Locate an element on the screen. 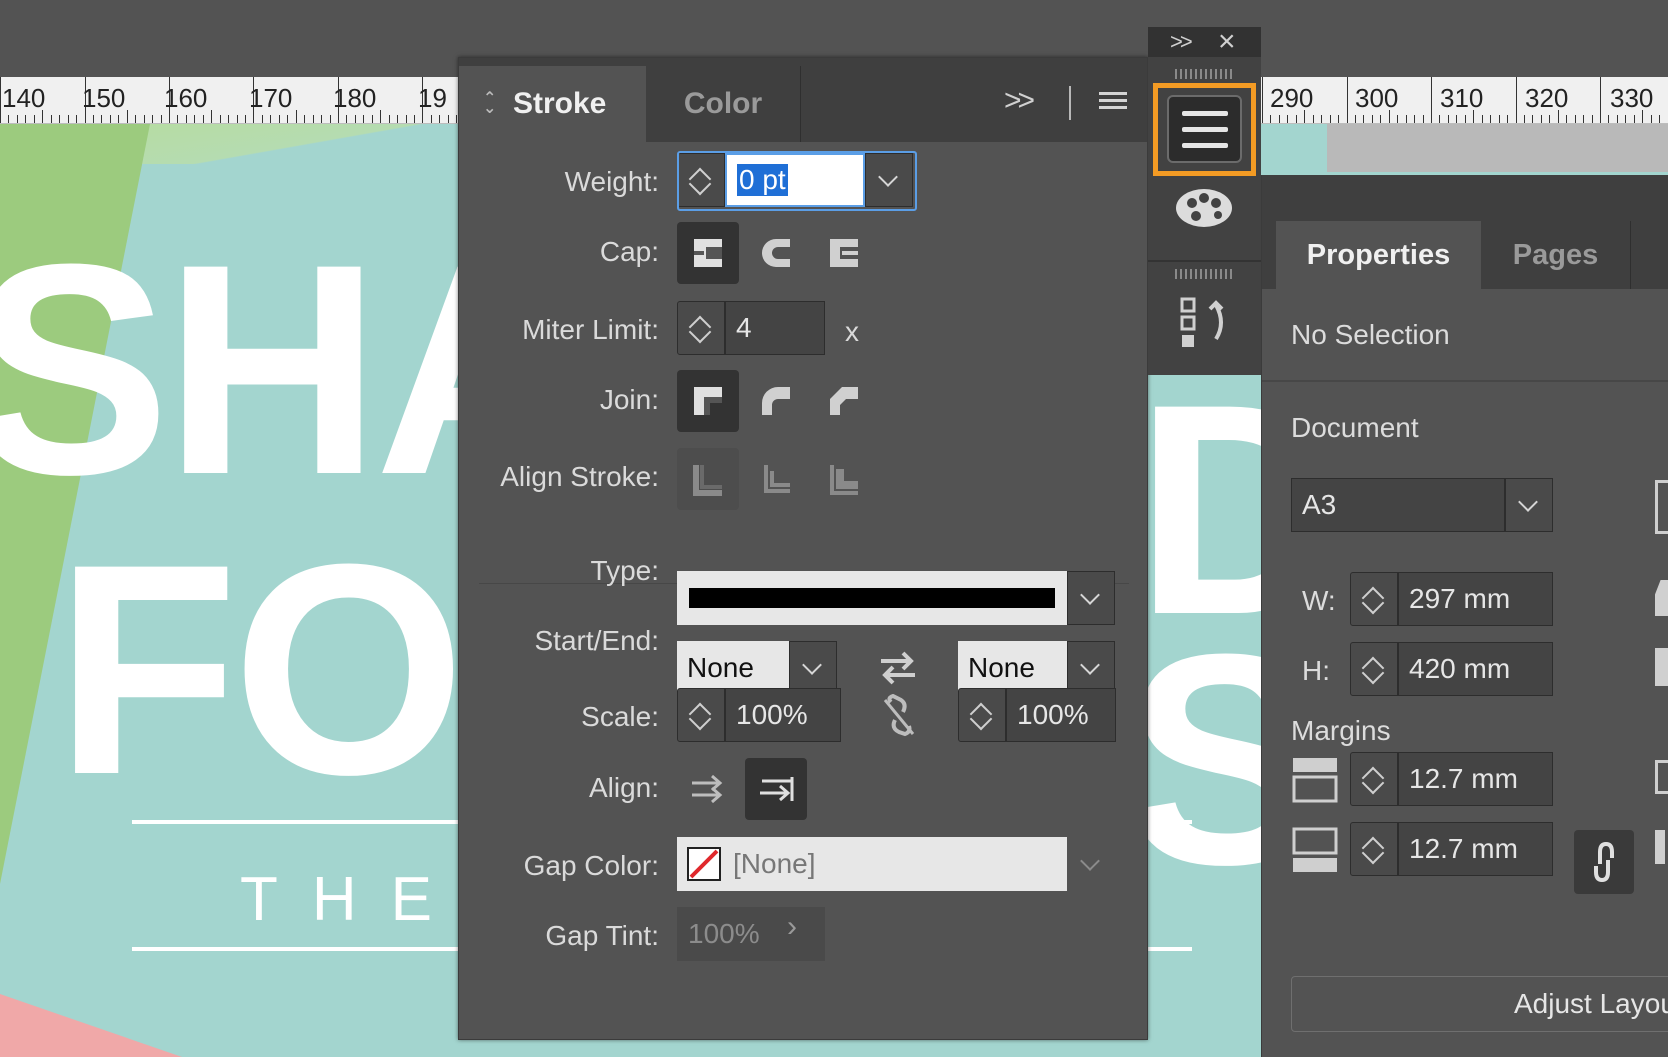  height-input: 420 mm is located at coordinates (1475, 669).